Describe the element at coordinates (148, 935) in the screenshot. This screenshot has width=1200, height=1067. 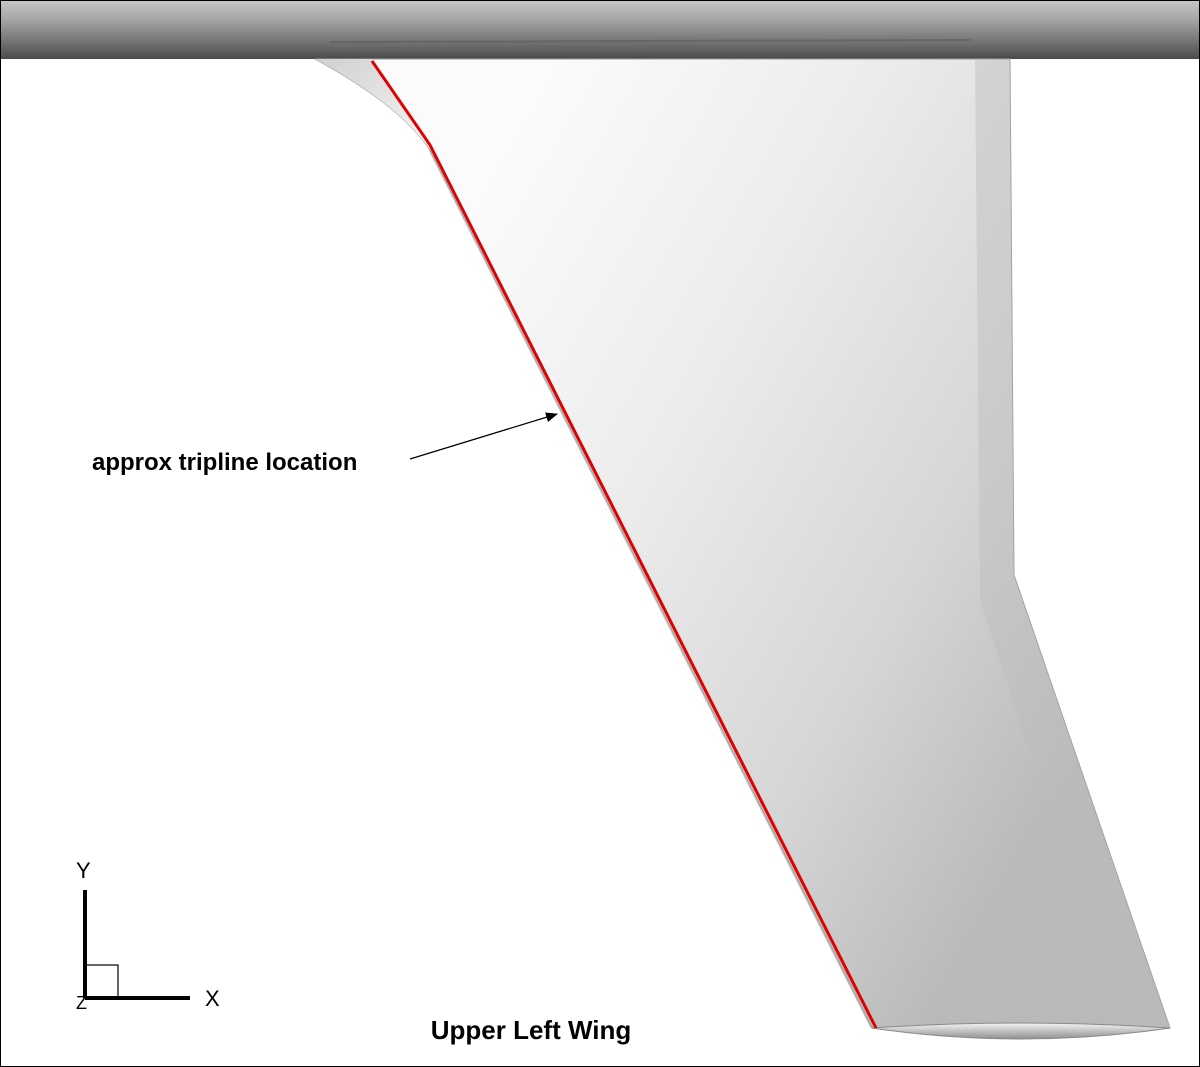
I see `axis-triad: Y X Z` at that location.